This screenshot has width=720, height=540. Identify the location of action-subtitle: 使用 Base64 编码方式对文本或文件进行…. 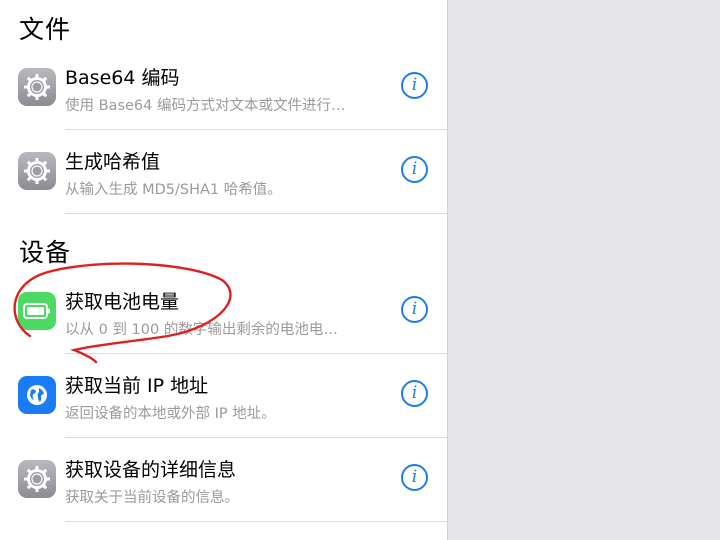
(205, 106).